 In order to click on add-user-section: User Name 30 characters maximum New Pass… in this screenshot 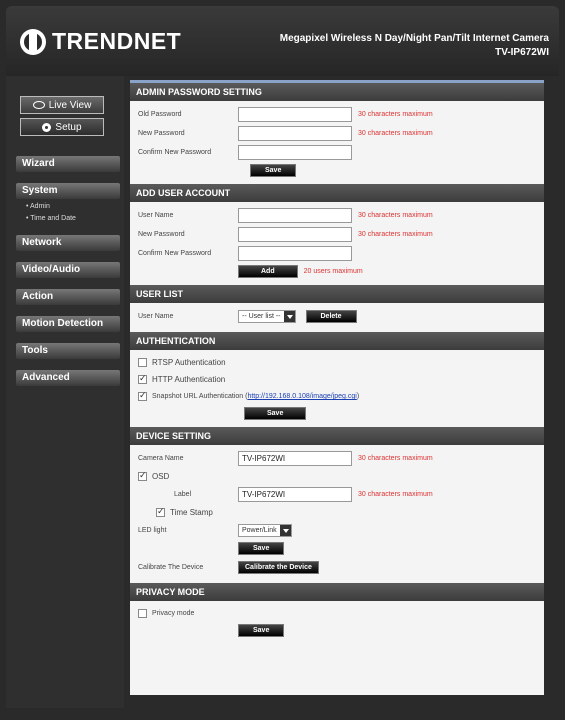, I will do `click(337, 243)`.